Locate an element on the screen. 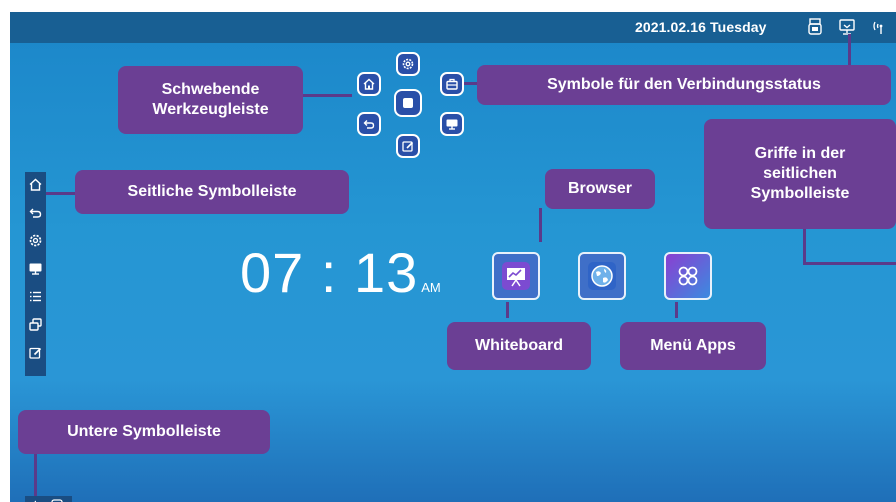 This screenshot has width=896, height=502. clock-time: 07 : 13 is located at coordinates (329, 272).